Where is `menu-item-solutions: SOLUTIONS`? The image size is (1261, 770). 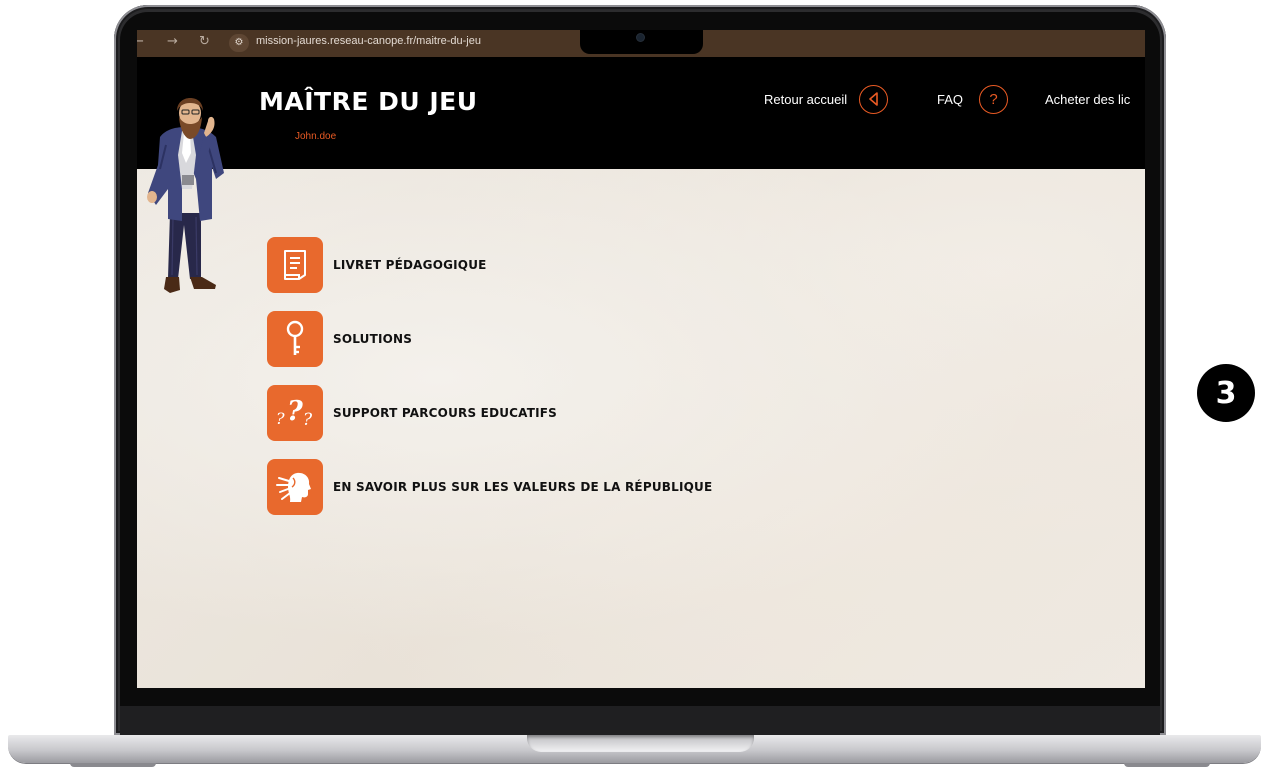
menu-item-solutions: SOLUTIONS is located at coordinates (339, 339).